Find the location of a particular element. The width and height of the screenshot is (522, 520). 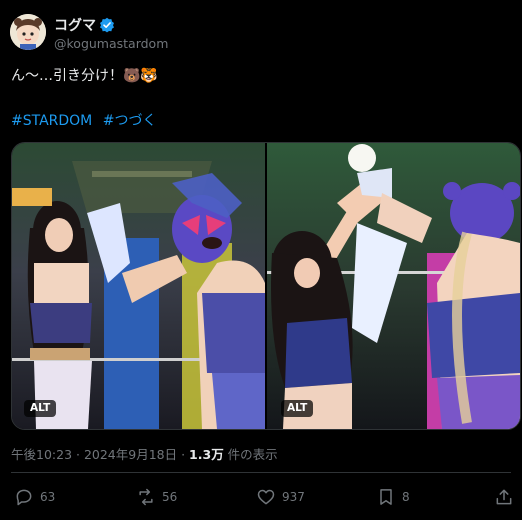

bookmark-count: 8 is located at coordinates (406, 497).